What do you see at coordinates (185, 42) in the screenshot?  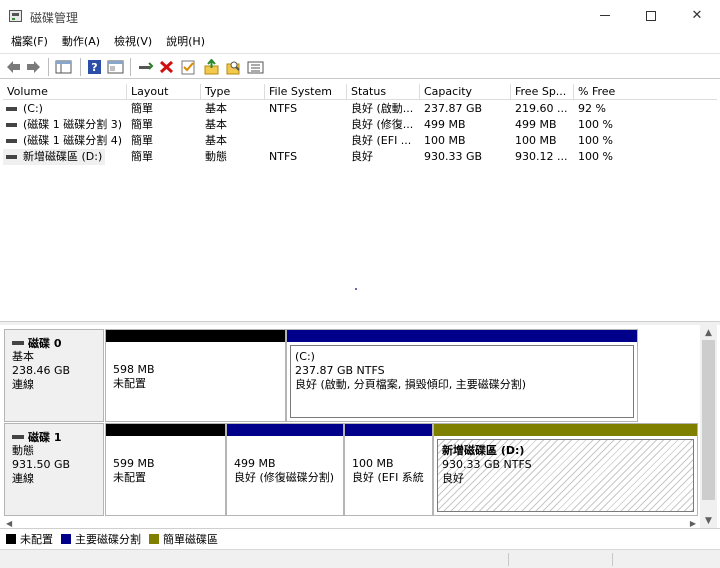 I see `menu-help: 說明(H)` at bounding box center [185, 42].